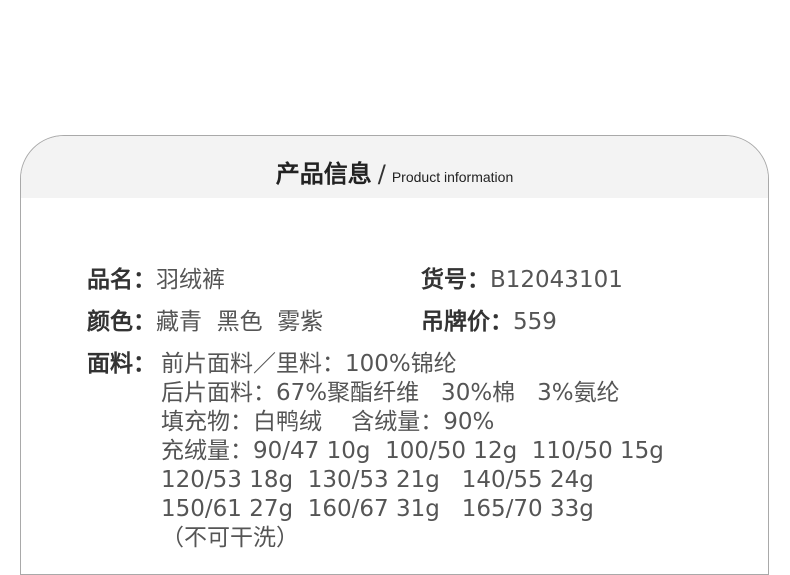 Image resolution: width=790 pixels, height=575 pixels. I want to click on fabric-line: 充绒量：90/47 10g 100/50 12g 110/50 15g, so click(412, 451).